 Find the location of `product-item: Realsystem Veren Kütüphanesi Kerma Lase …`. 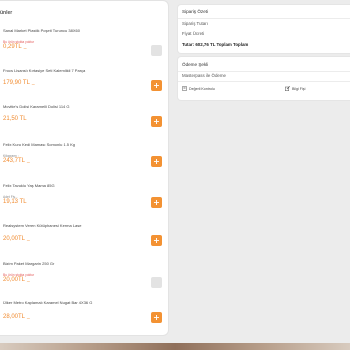

product-item: Realsystem Veren Kütüphanesi Kerma Lase … is located at coordinates (84, 240).